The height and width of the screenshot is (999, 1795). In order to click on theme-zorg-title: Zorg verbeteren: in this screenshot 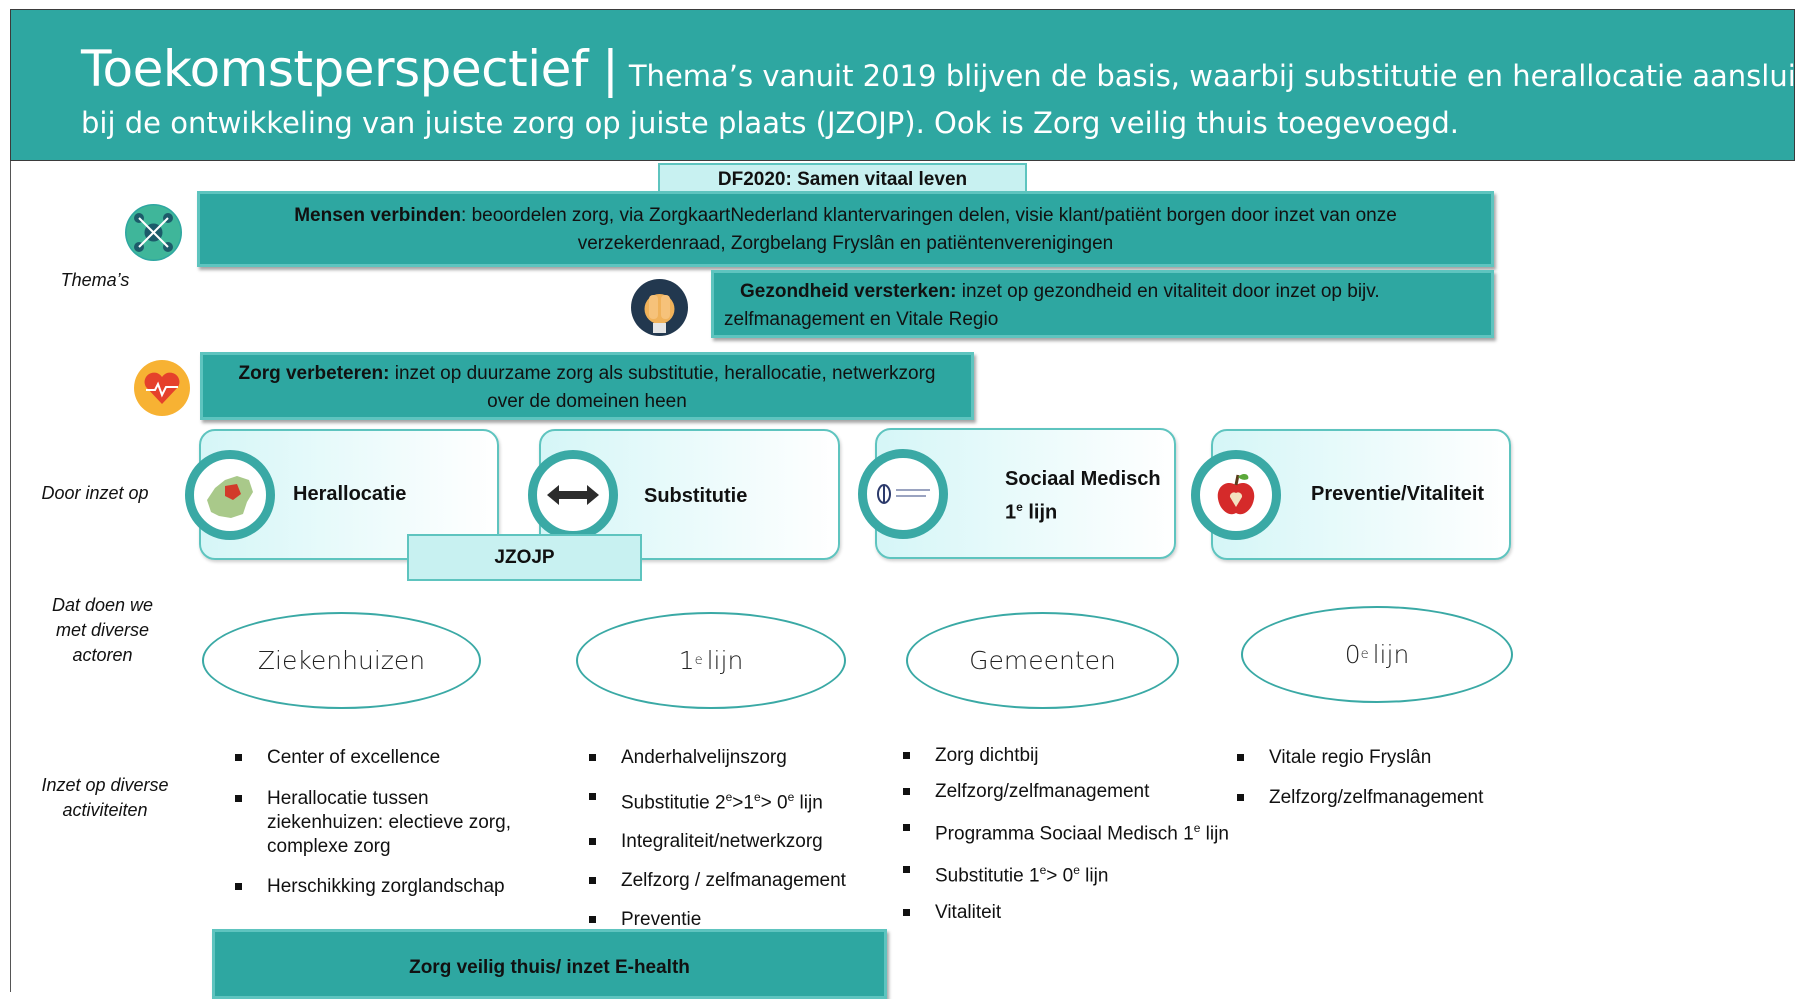, I will do `click(314, 373)`.